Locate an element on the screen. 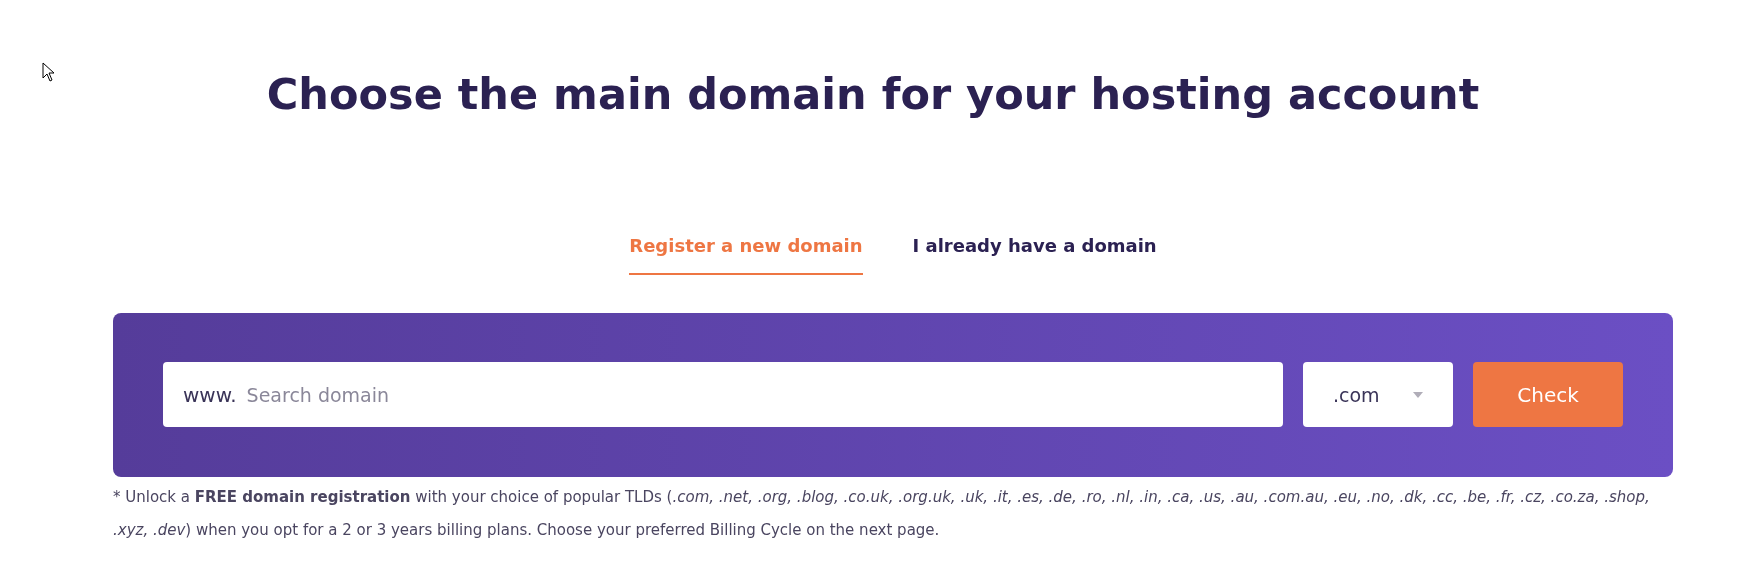 The width and height of the screenshot is (1746, 565). mouse-cursor-icon is located at coordinates (49, 72).